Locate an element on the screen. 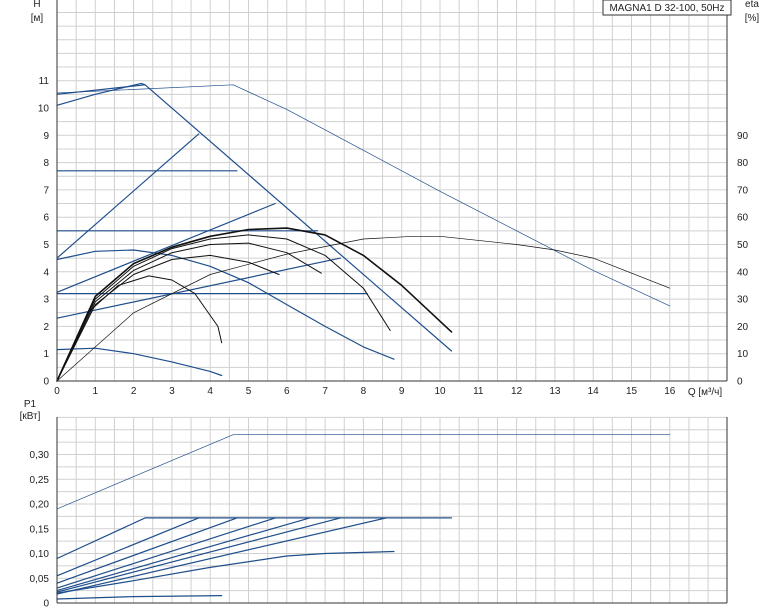 This screenshot has width=774, height=616. x-tick-label: 1 is located at coordinates (96, 391).